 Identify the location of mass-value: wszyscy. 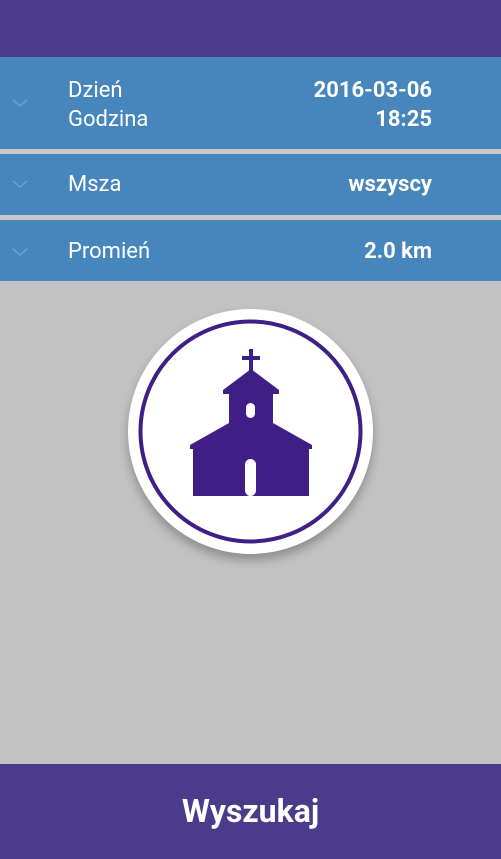
(390, 184).